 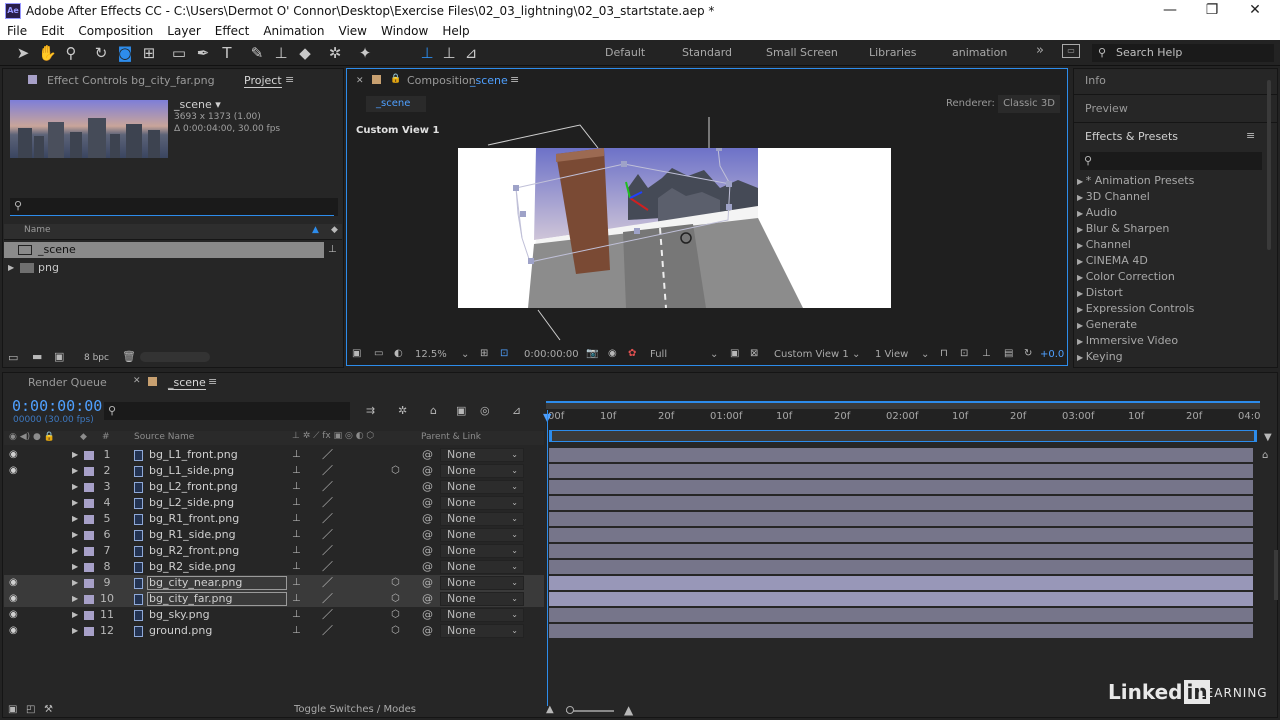 I want to click on search-help-toggle-icon: ▭, so click(x=1071, y=51).